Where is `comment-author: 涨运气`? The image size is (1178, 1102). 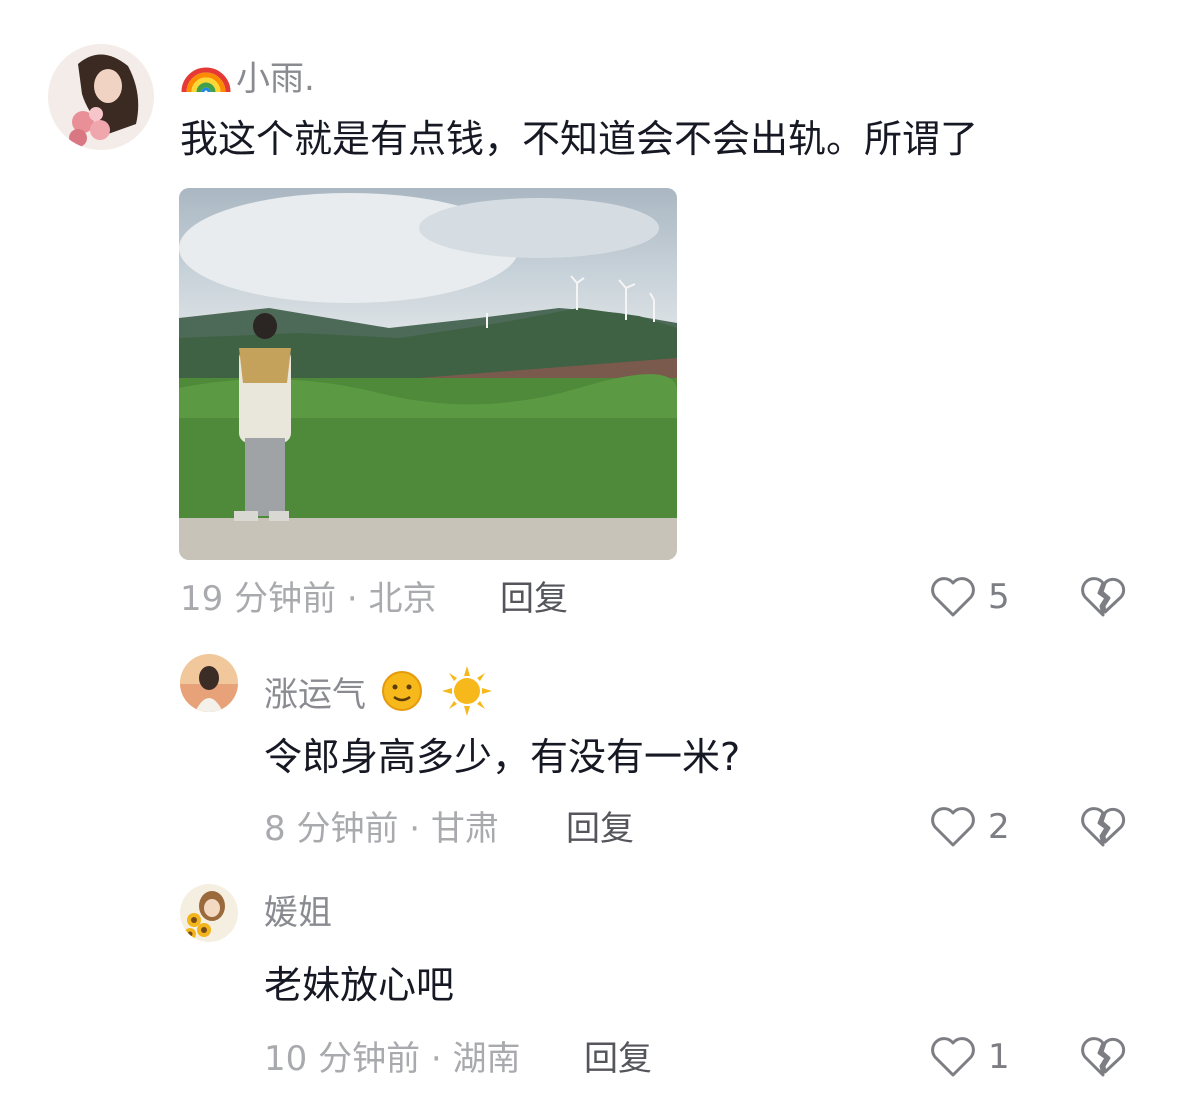
comment-author: 涨运气 is located at coordinates (378, 691).